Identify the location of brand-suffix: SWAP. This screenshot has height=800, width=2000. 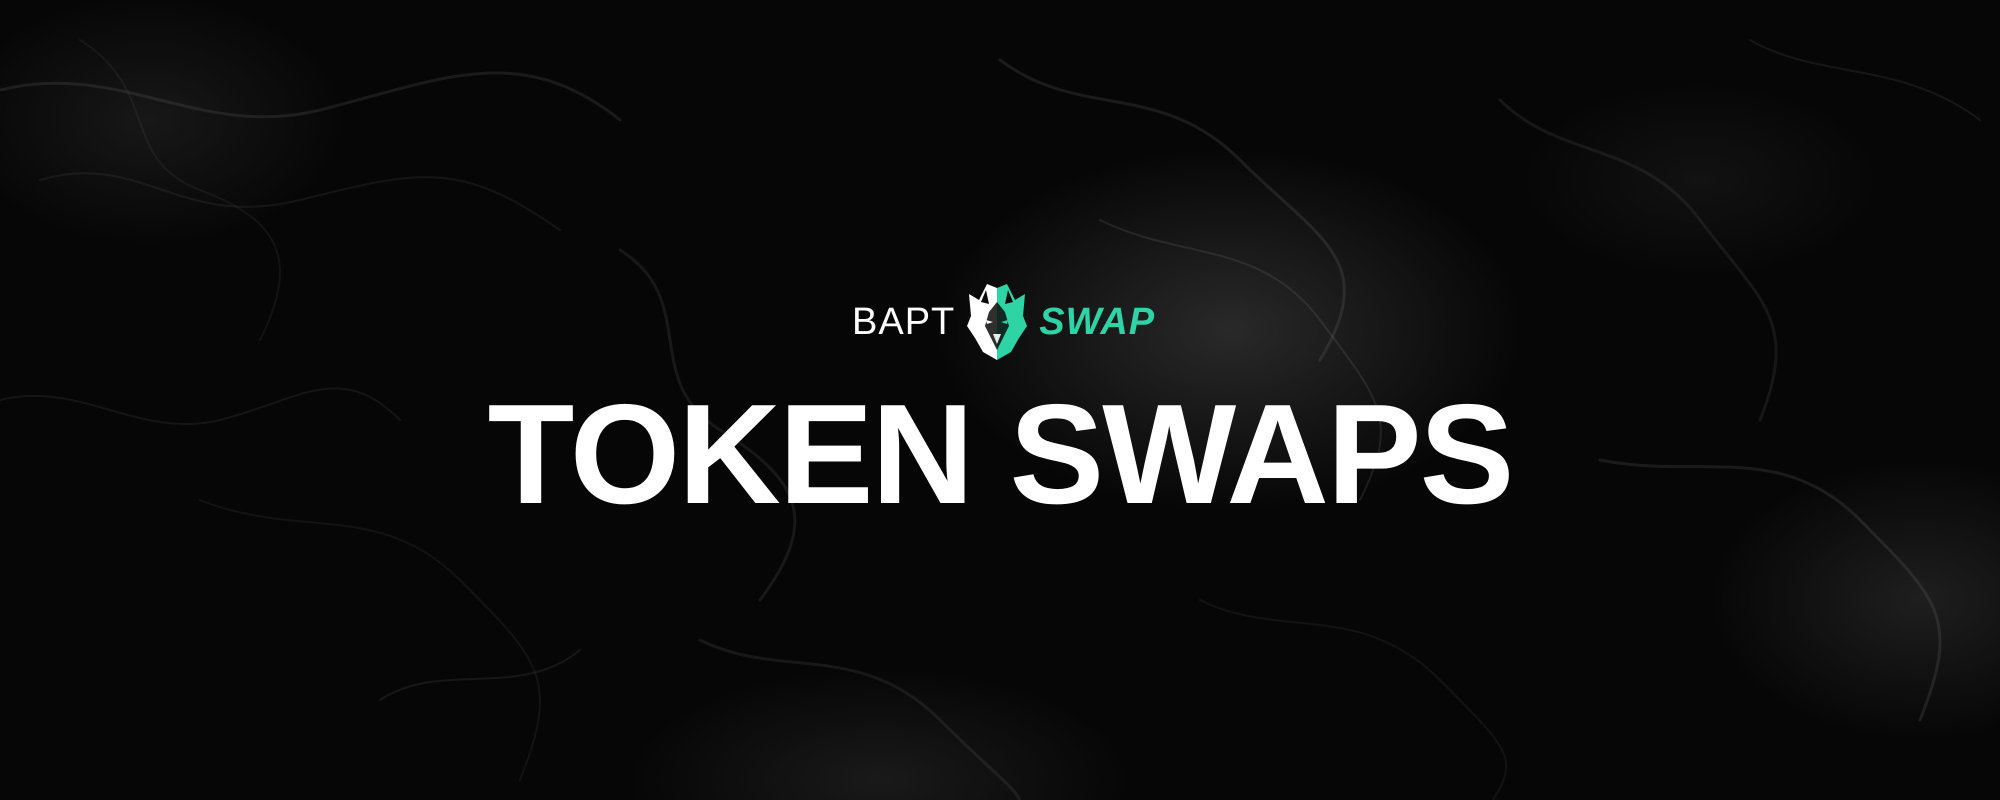
(1097, 321).